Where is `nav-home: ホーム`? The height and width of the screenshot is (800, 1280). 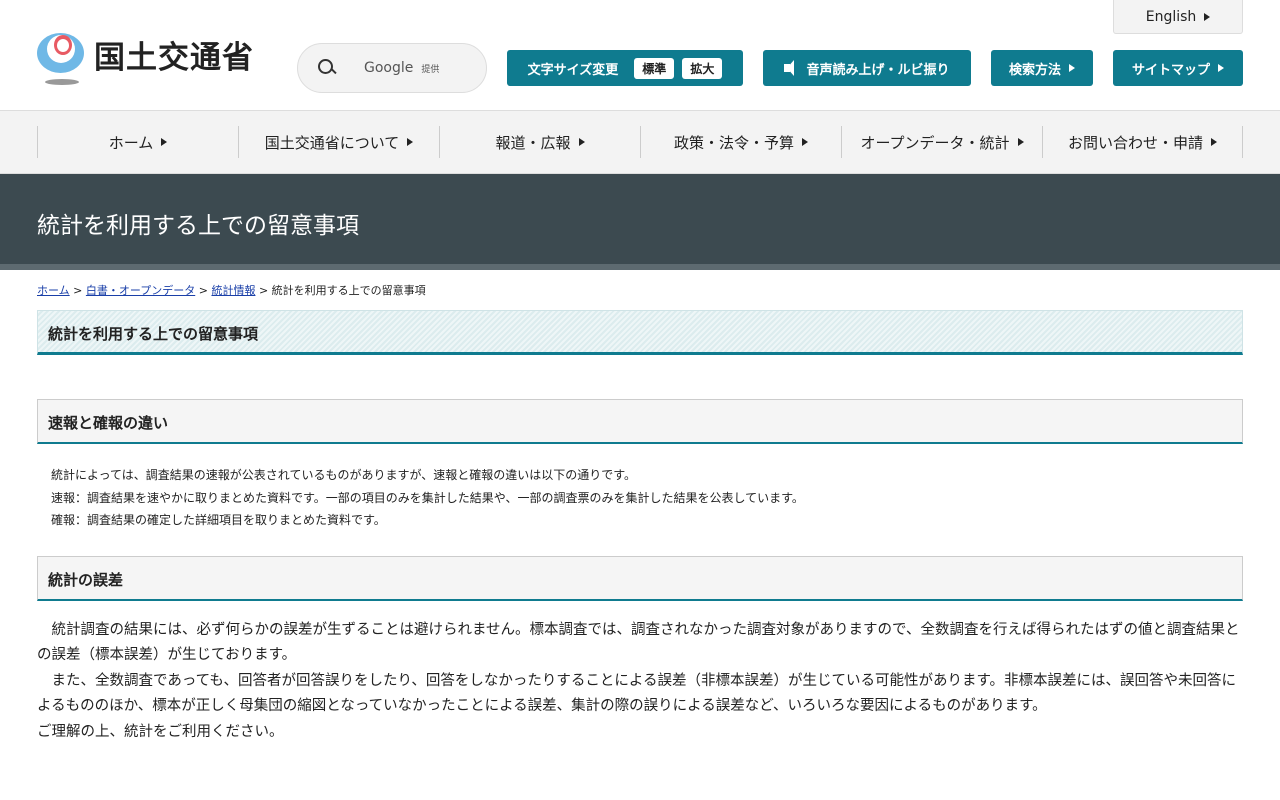
nav-home: ホーム is located at coordinates (137, 142).